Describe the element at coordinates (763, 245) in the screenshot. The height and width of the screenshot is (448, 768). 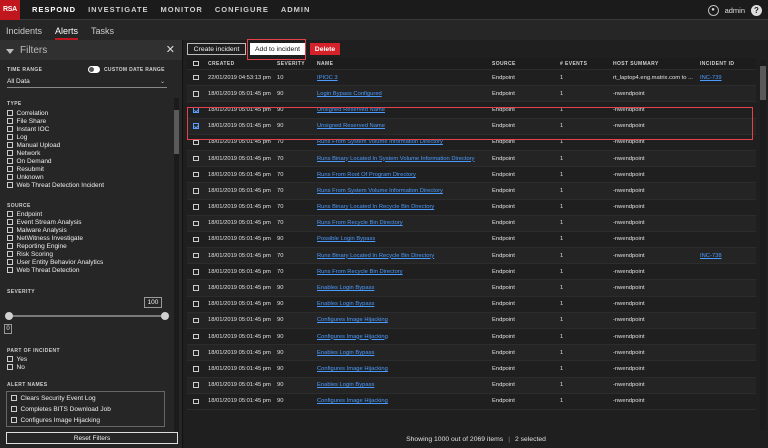
I see `table-scrollbar` at that location.